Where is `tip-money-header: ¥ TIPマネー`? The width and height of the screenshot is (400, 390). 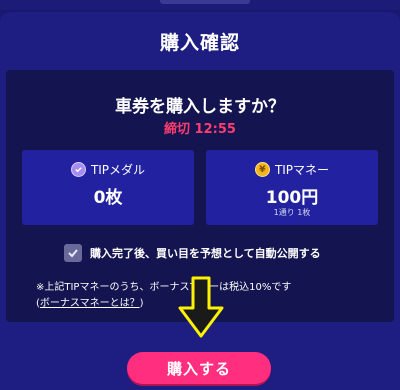
tip-money-header: ¥ TIPマネー is located at coordinates (292, 169).